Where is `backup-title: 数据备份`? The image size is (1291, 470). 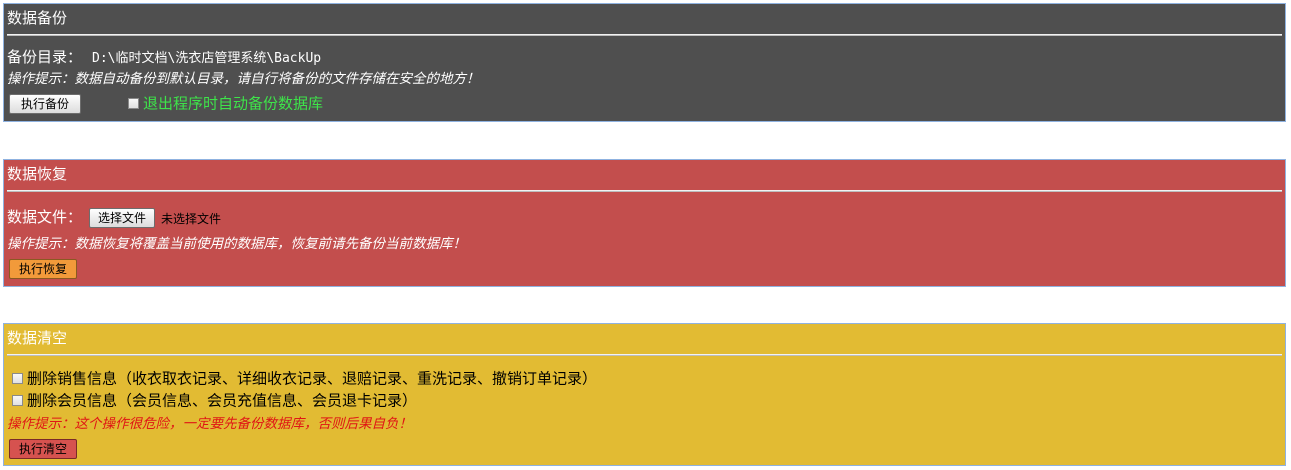 backup-title: 数据备份 is located at coordinates (37, 18).